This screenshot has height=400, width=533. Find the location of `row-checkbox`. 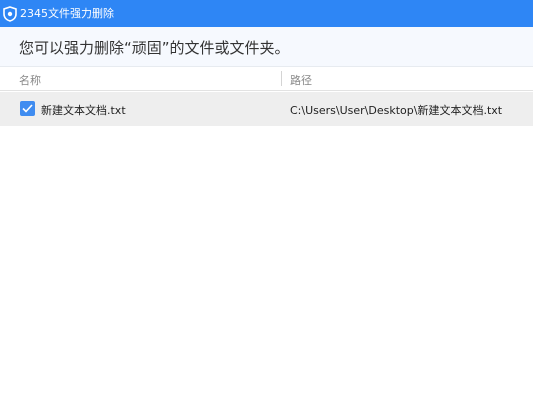

row-checkbox is located at coordinates (27, 108).